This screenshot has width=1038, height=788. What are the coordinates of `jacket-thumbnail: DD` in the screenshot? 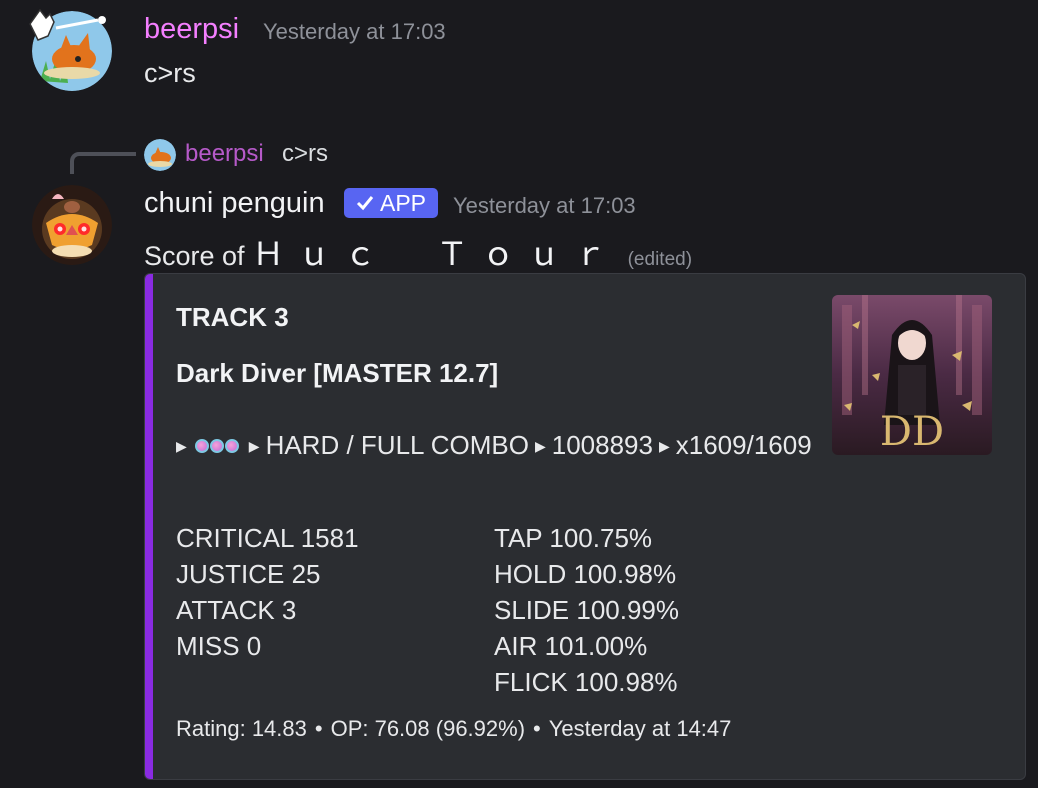 It's located at (912, 375).